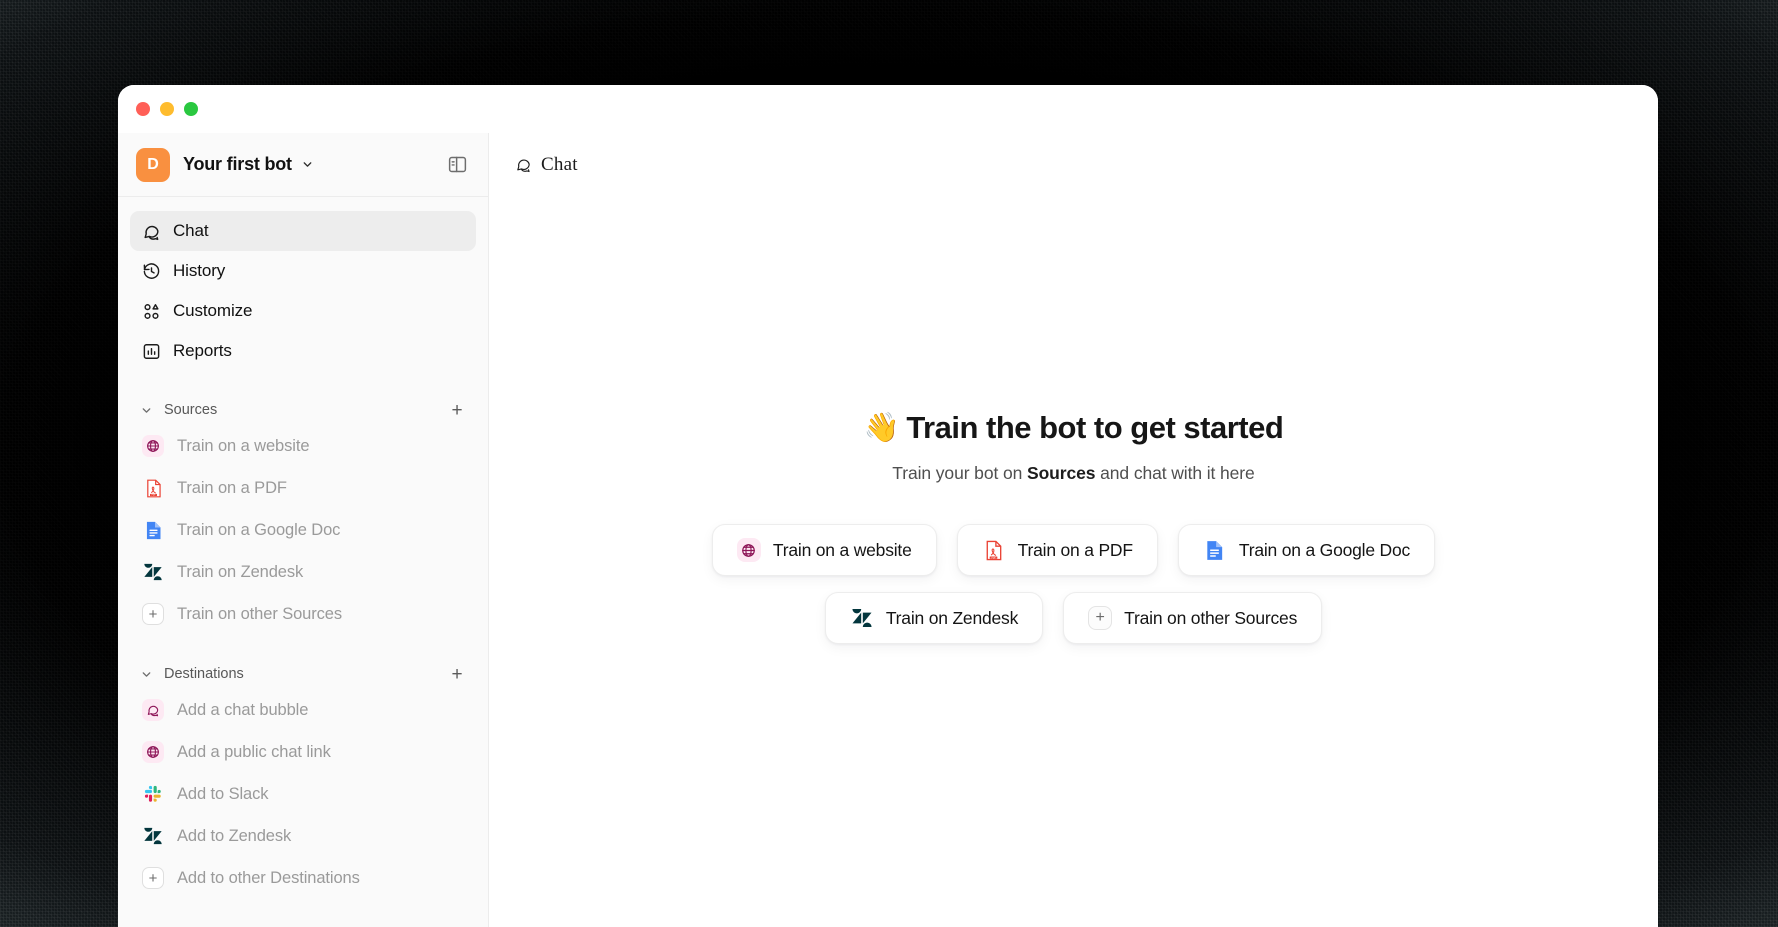  What do you see at coordinates (559, 164) in the screenshot?
I see `page-title: Chat` at bounding box center [559, 164].